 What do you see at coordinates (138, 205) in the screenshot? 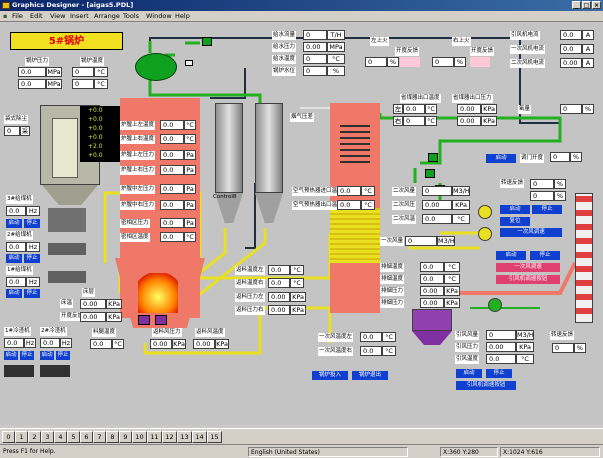
I see `furnace-mid-right-pressure-label: 炉膛中右压力` at bounding box center [138, 205].